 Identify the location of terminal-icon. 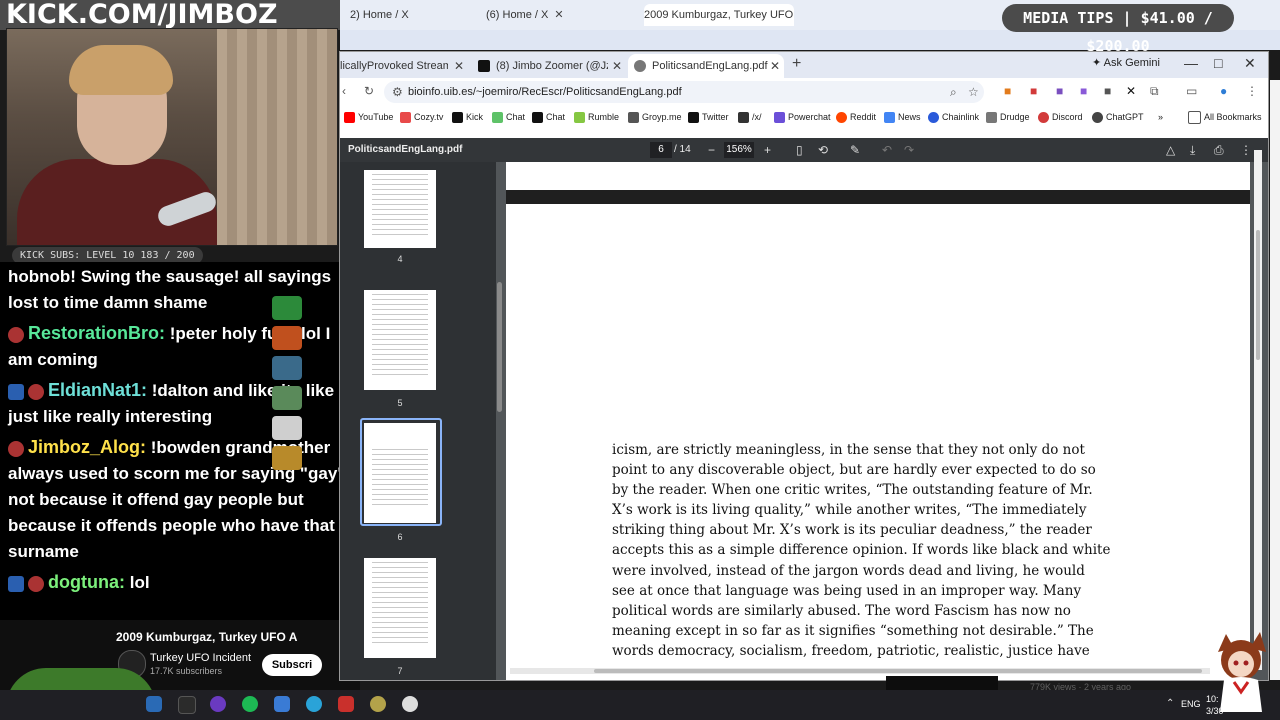
(187, 705).